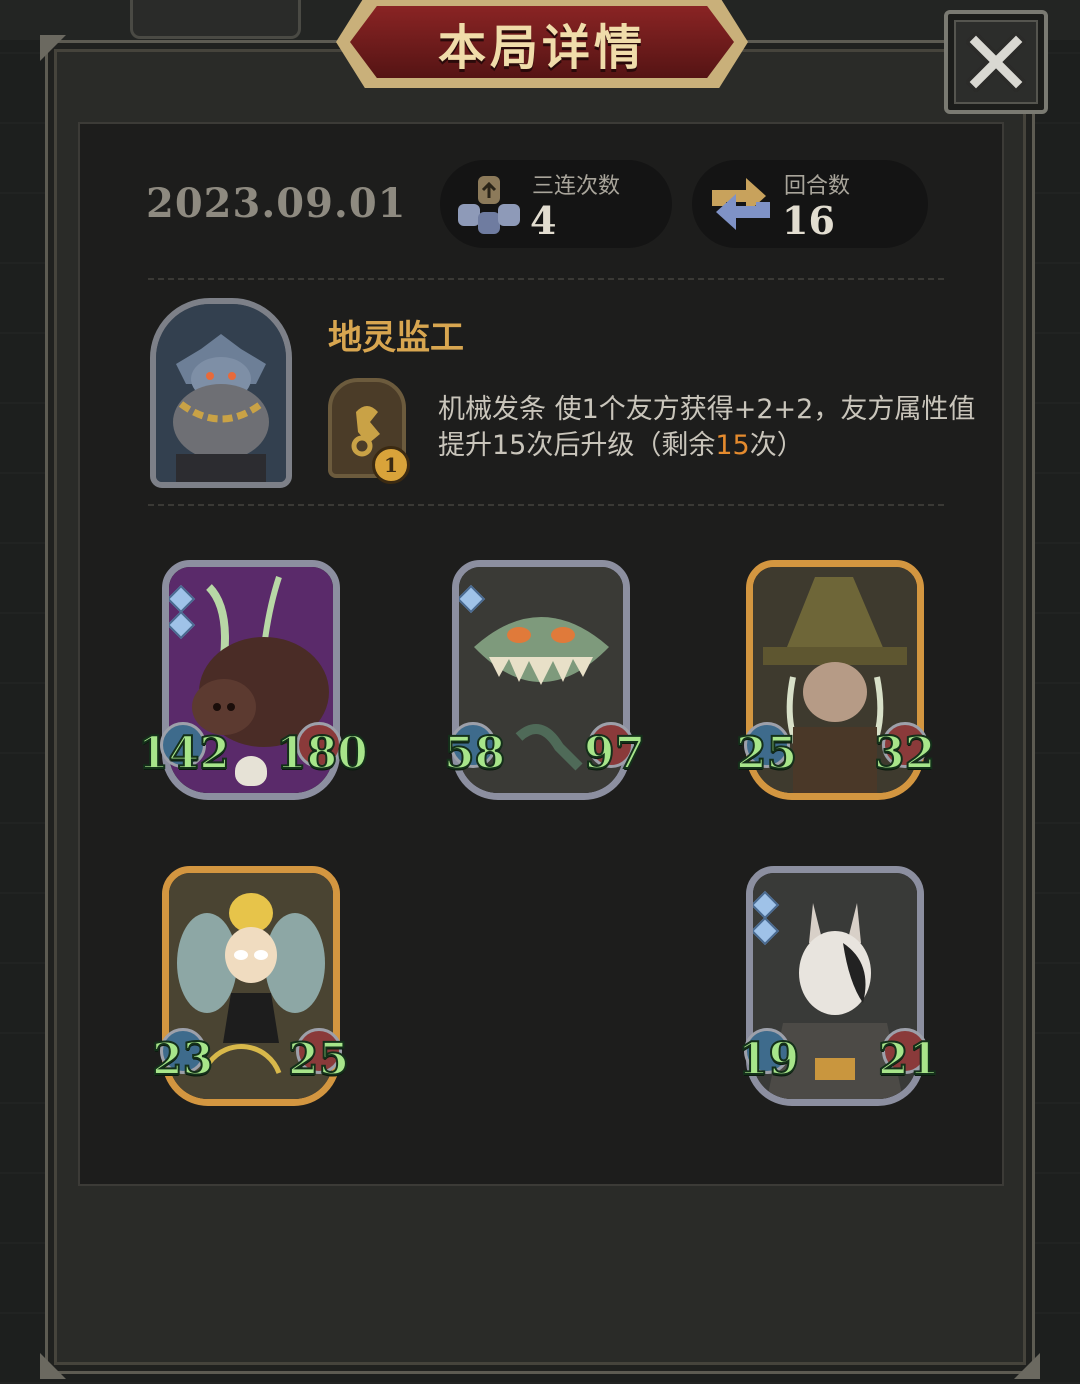  I want to click on hero-portrait, so click(221, 393).